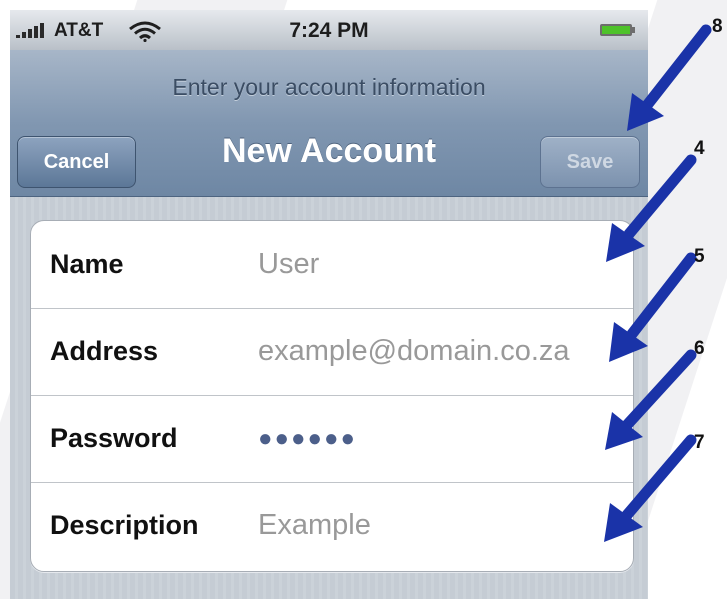 The image size is (727, 599). What do you see at coordinates (699, 148) in the screenshot?
I see `callout-4: 4` at bounding box center [699, 148].